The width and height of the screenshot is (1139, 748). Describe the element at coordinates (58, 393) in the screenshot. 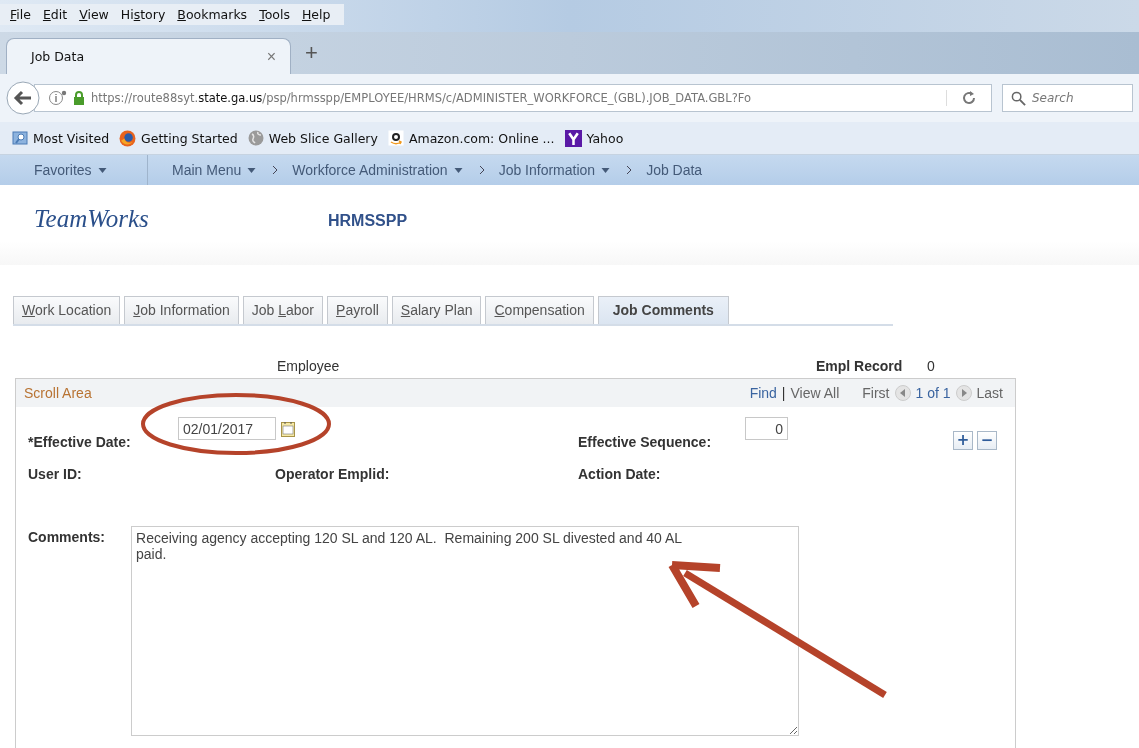

I see `scroll-area-title: Scroll Area` at that location.